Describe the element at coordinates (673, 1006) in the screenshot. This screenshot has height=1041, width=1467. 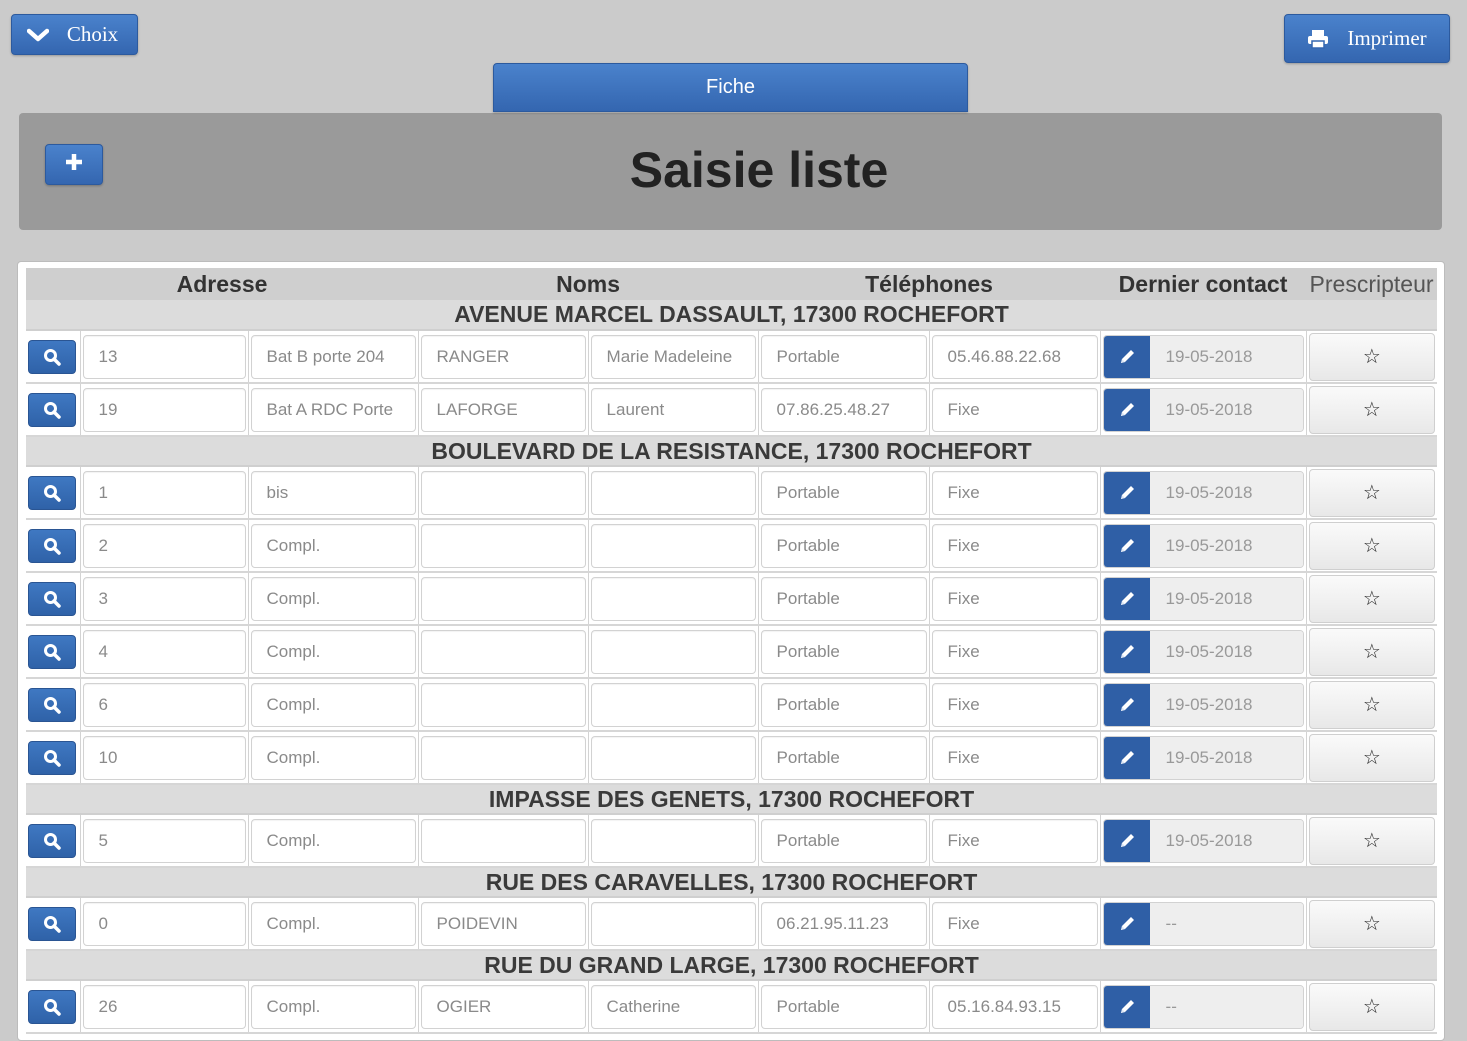
I see `first-name-field: Catherine` at that location.